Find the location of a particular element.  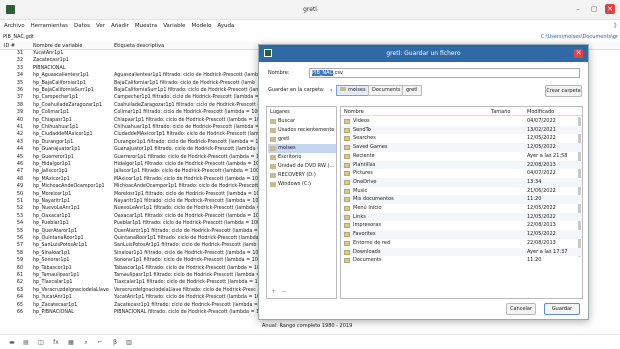

col-name: Nombre de variable is located at coordinates (57, 46).